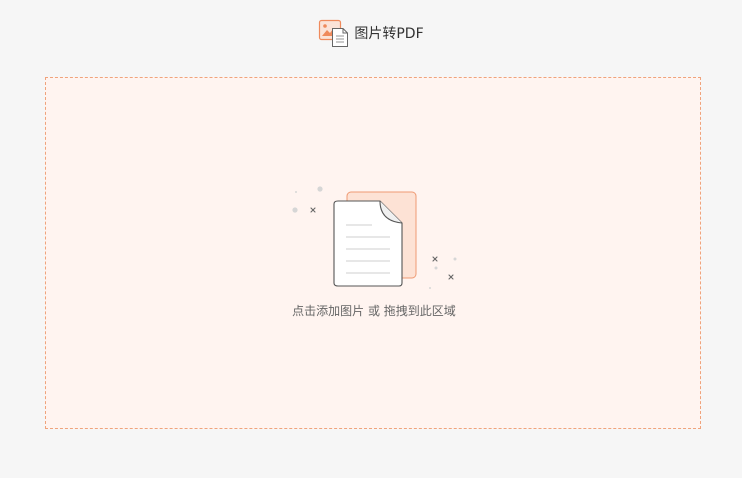  I want to click on title-bar: 图片转PDF, so click(371, 33).